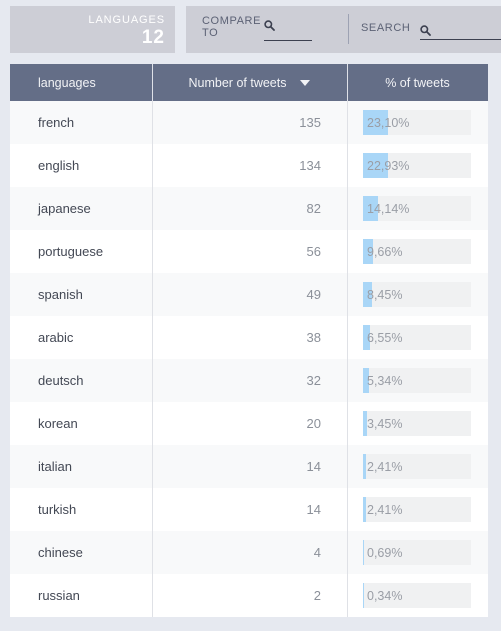  Describe the element at coordinates (288, 40) in the screenshot. I see `compare-to-underline` at that location.